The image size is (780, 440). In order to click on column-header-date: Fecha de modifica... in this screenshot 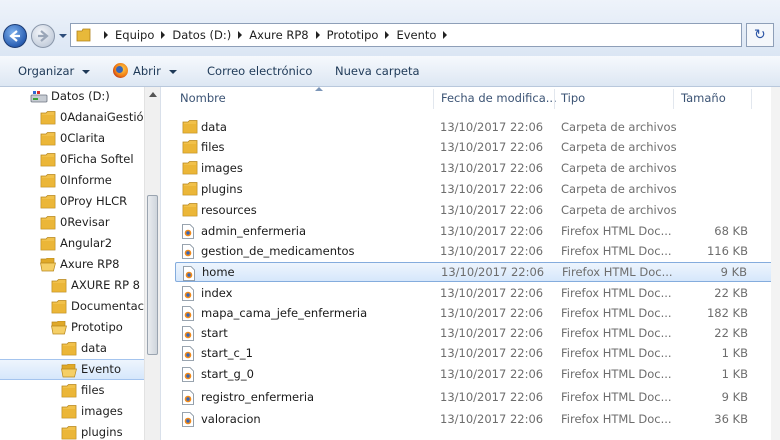, I will do `click(499, 98)`.